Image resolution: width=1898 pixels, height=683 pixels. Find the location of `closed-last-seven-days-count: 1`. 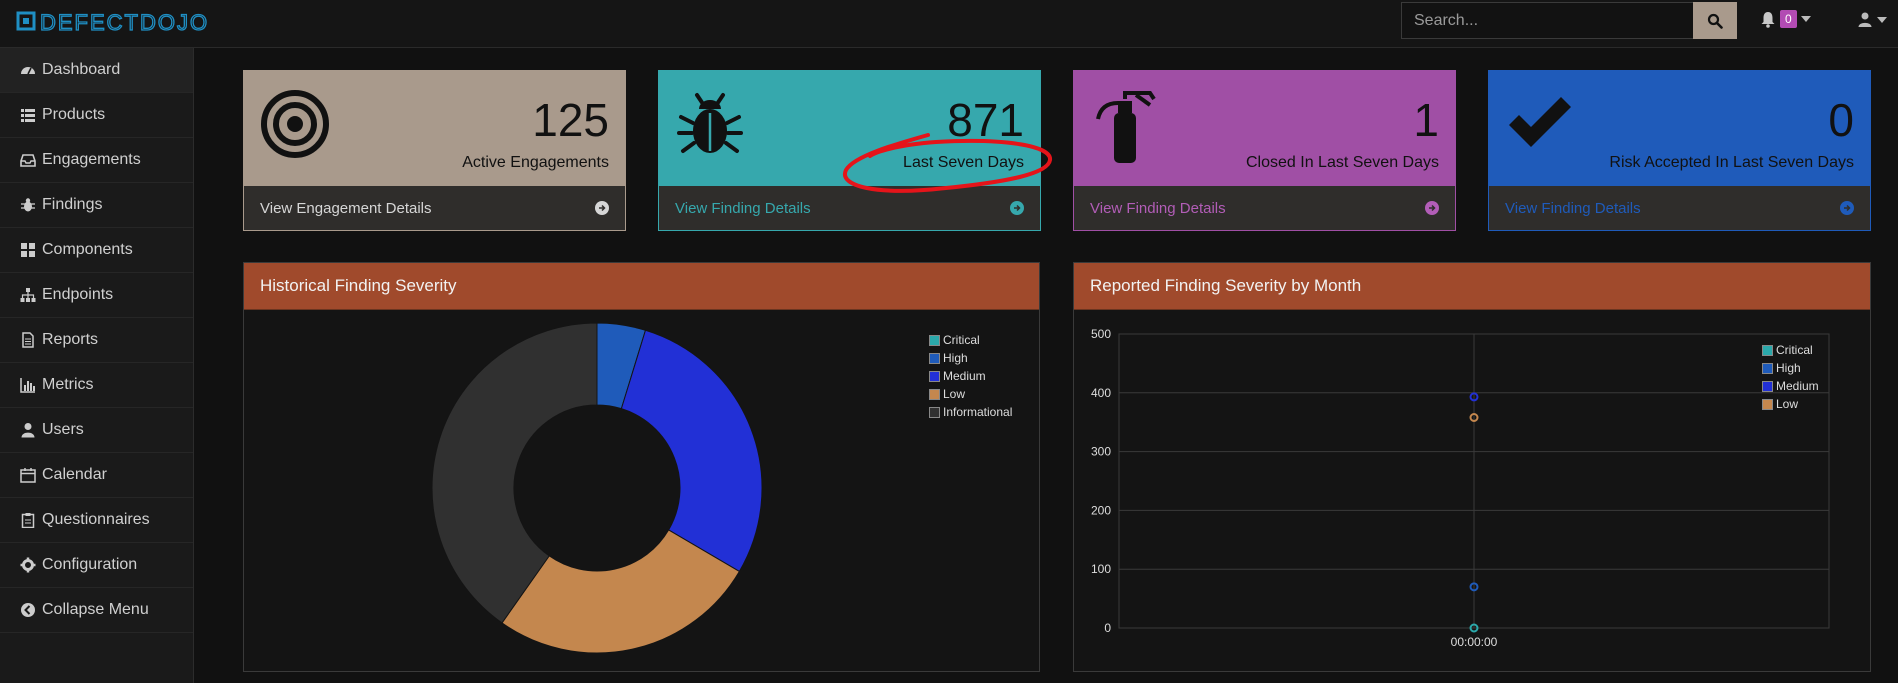

closed-last-seven-days-count: 1 is located at coordinates (1426, 120).